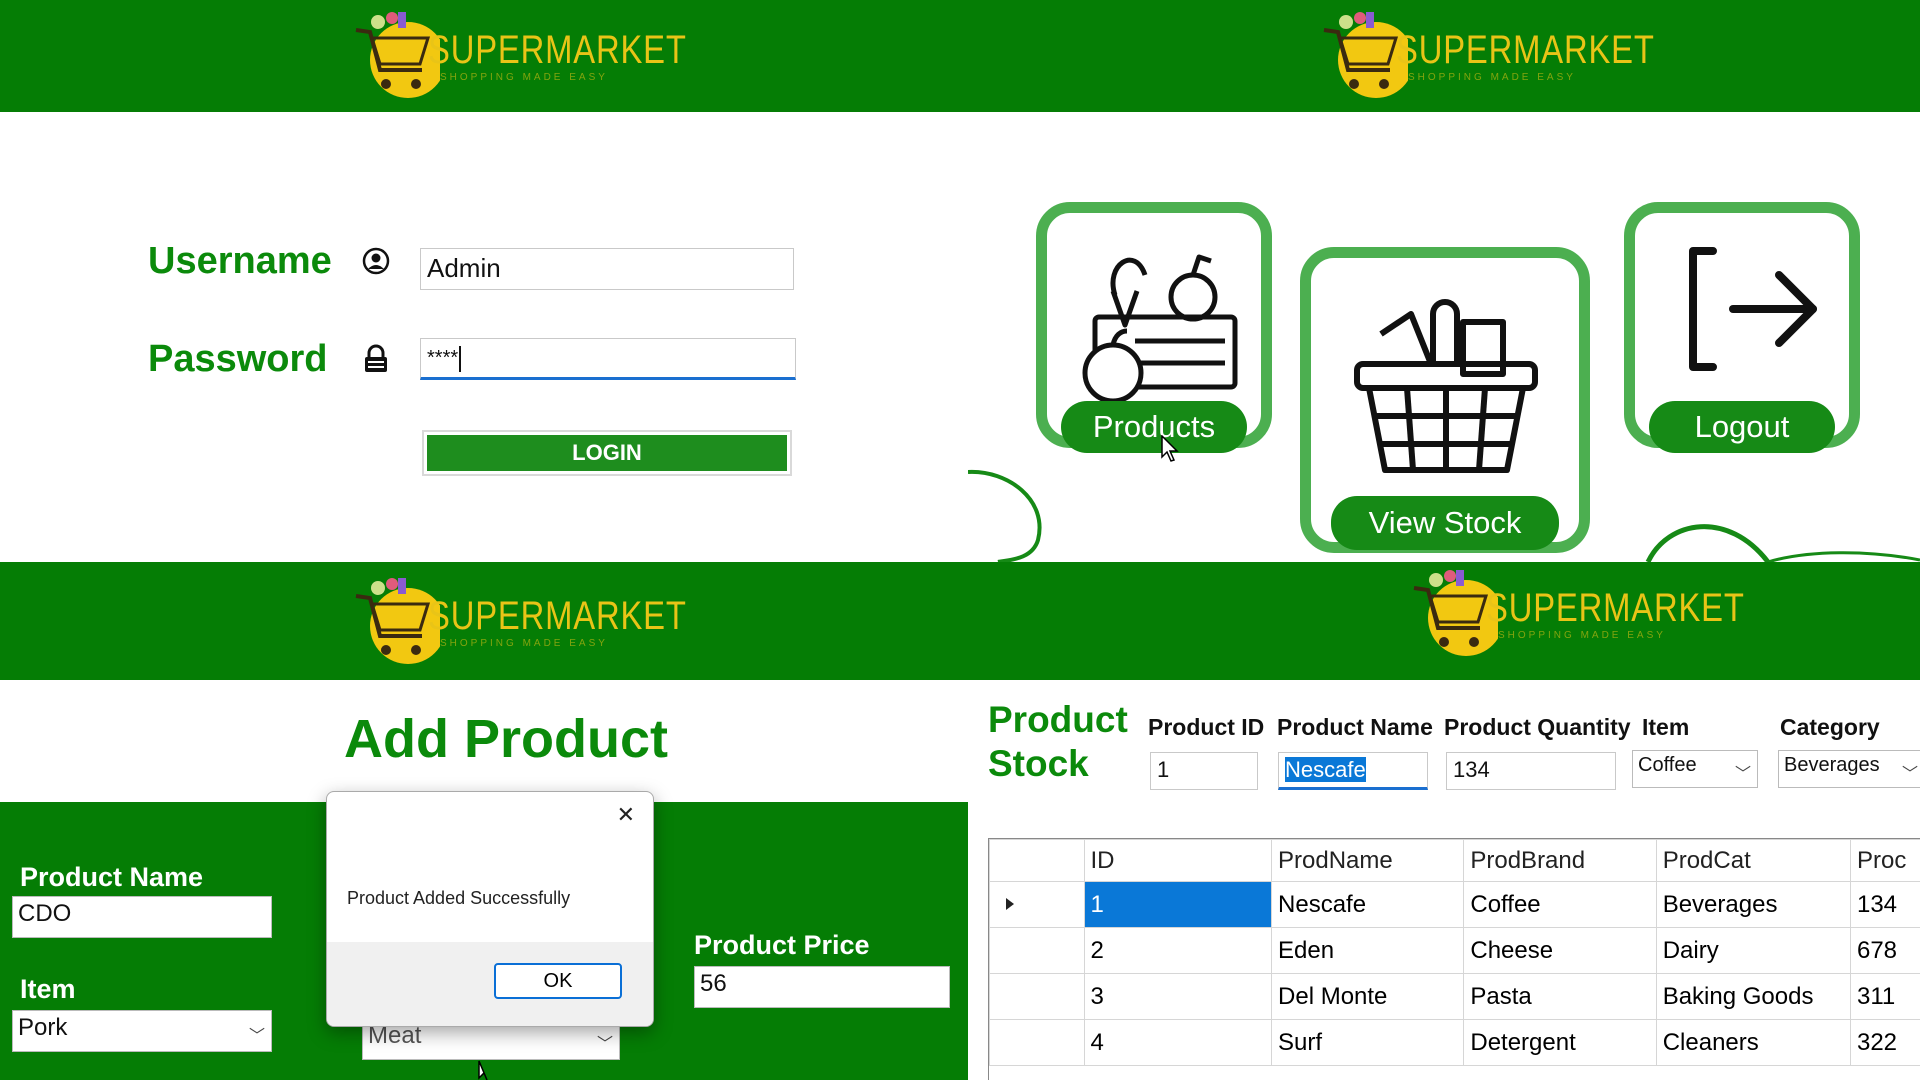  Describe the element at coordinates (1368, 904) in the screenshot. I see `table-cell: Nescafe` at that location.